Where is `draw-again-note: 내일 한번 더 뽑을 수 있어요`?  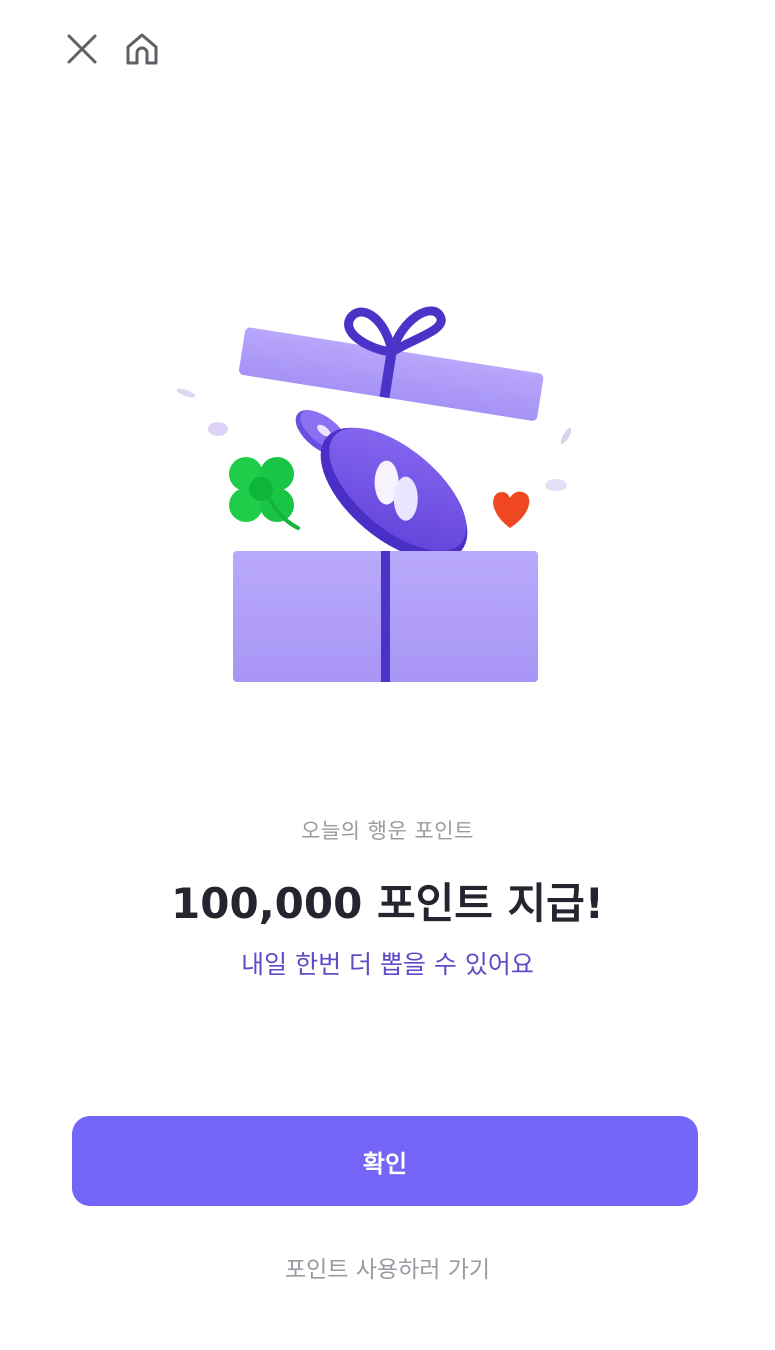
draw-again-note: 내일 한번 더 뽑을 수 있어요 is located at coordinates (387, 964).